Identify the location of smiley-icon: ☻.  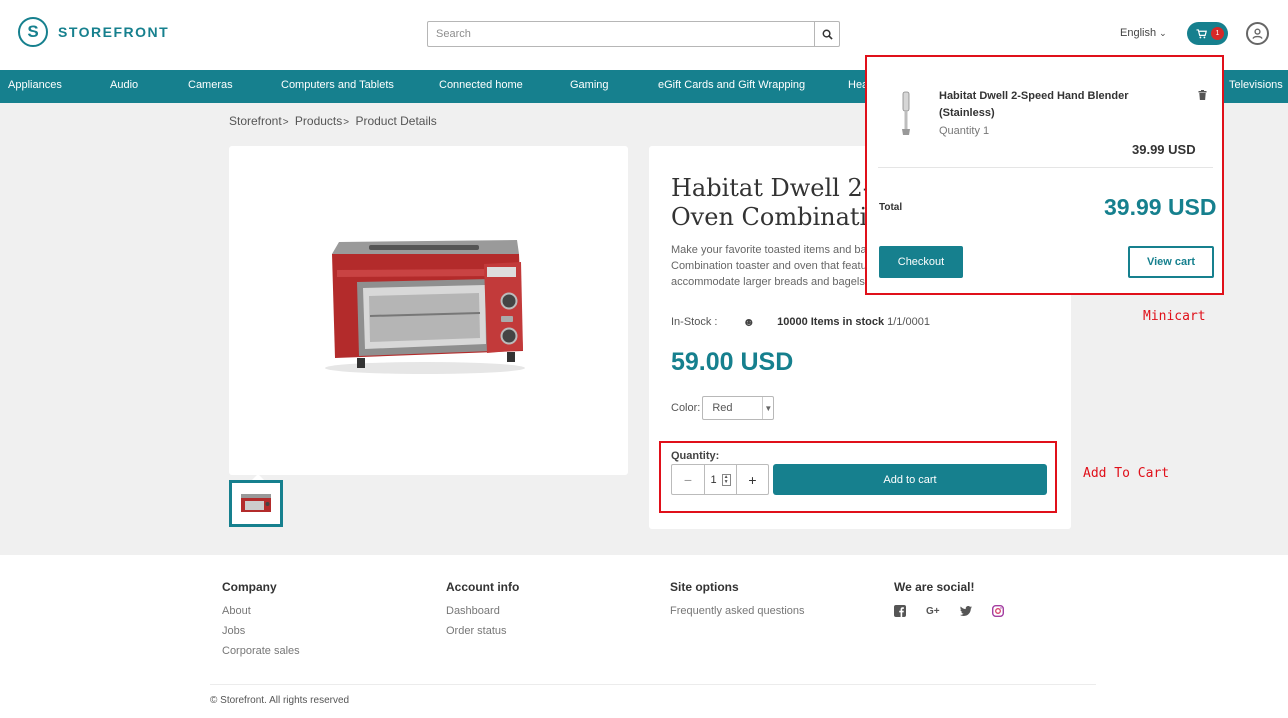
(749, 322).